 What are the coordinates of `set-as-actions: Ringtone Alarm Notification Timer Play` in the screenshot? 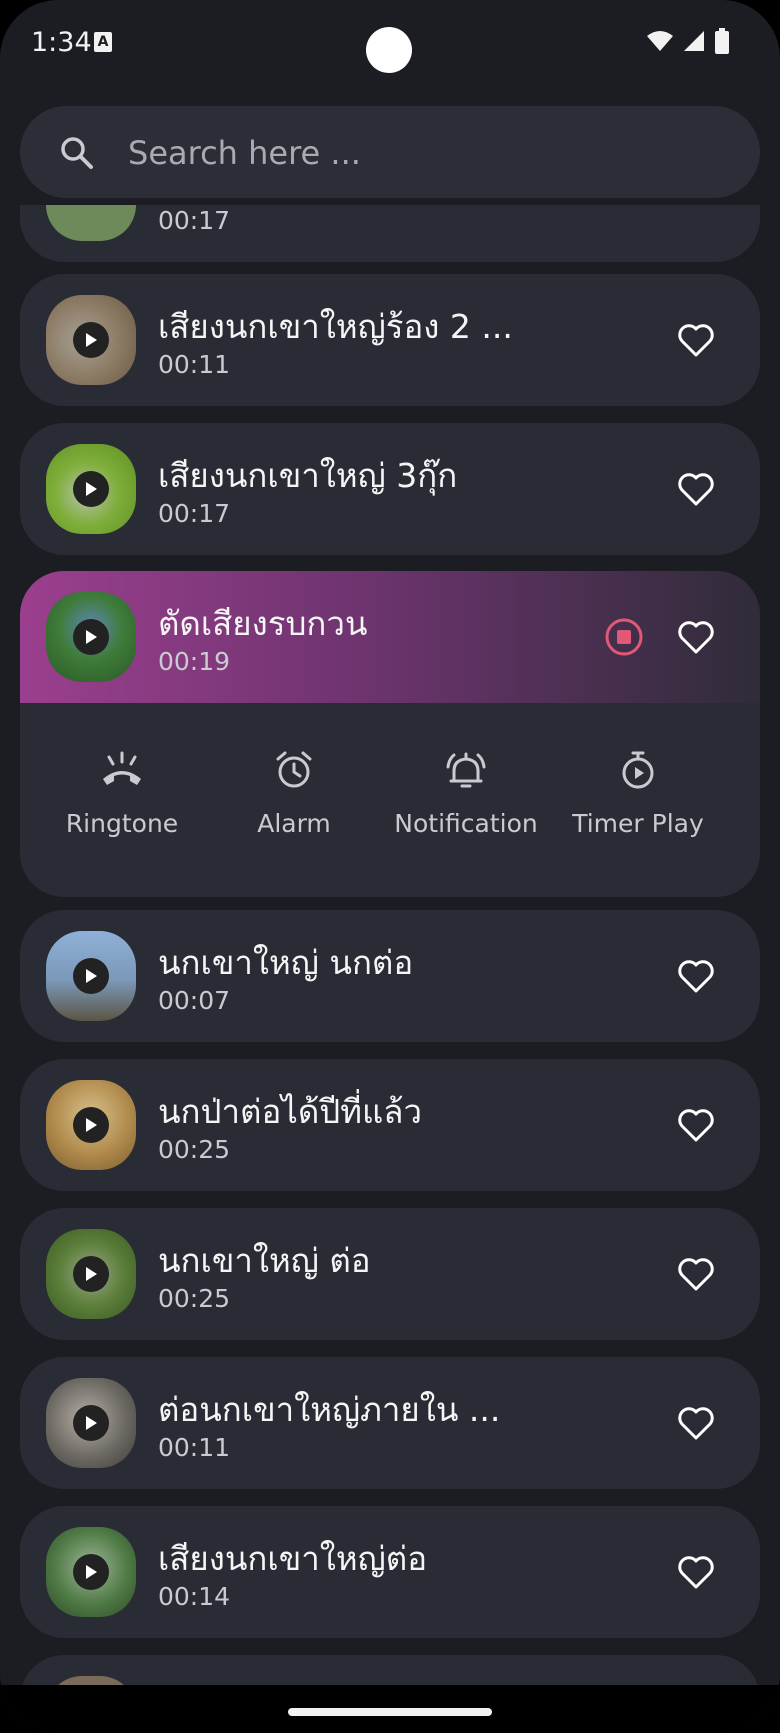 It's located at (390, 800).